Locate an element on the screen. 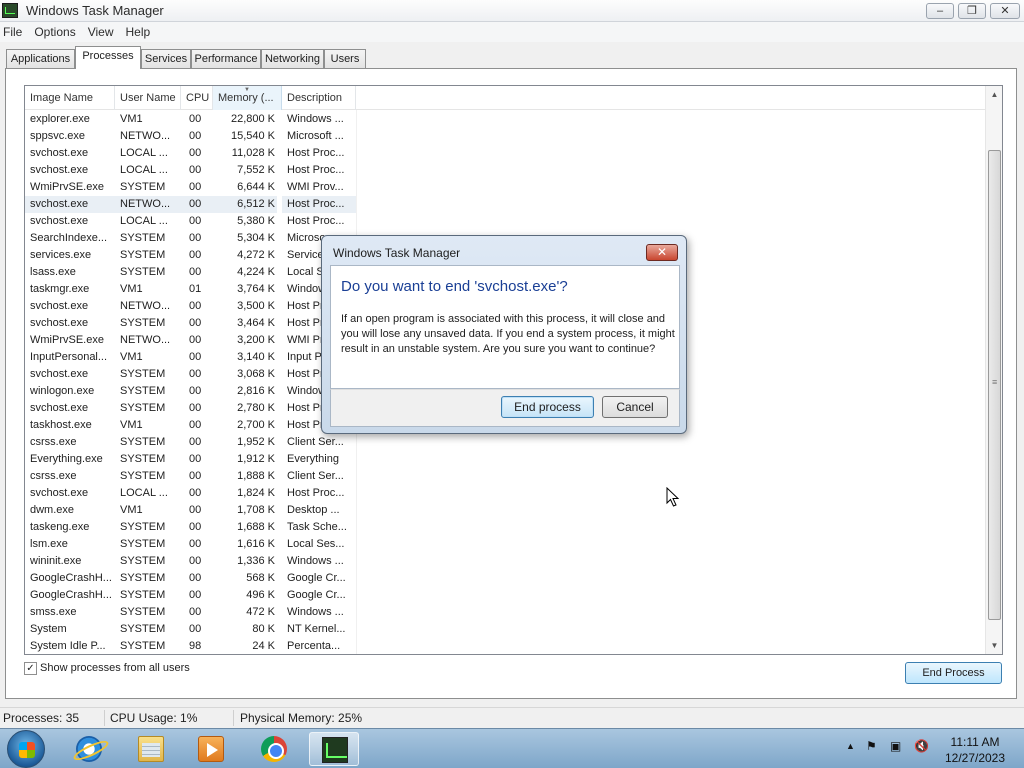 Image resolution: width=1024 pixels, height=768 pixels. process-memory: 5,304 K is located at coordinates (256, 238).